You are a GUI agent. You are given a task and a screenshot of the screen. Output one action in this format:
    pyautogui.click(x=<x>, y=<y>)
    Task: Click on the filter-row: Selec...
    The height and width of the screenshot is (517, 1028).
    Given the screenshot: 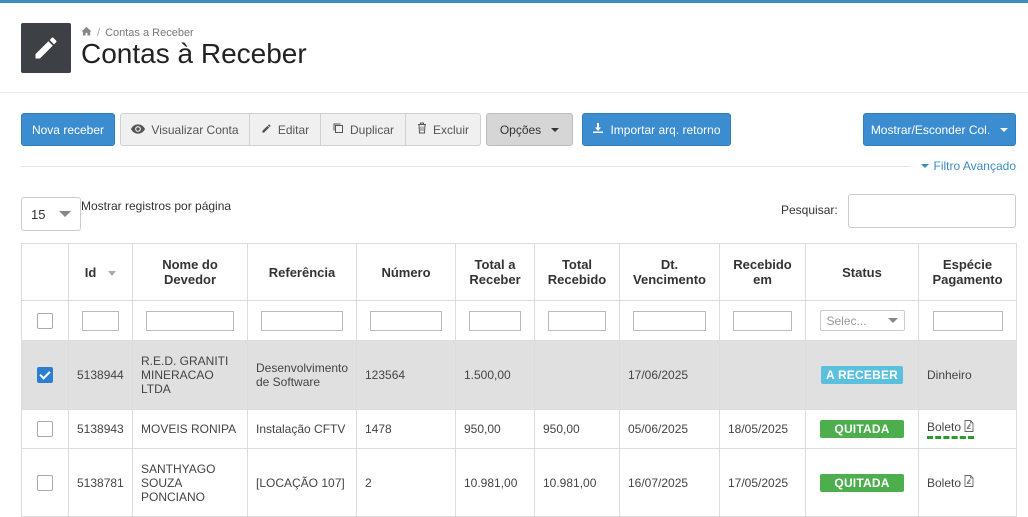 What is the action you would take?
    pyautogui.click(x=519, y=320)
    